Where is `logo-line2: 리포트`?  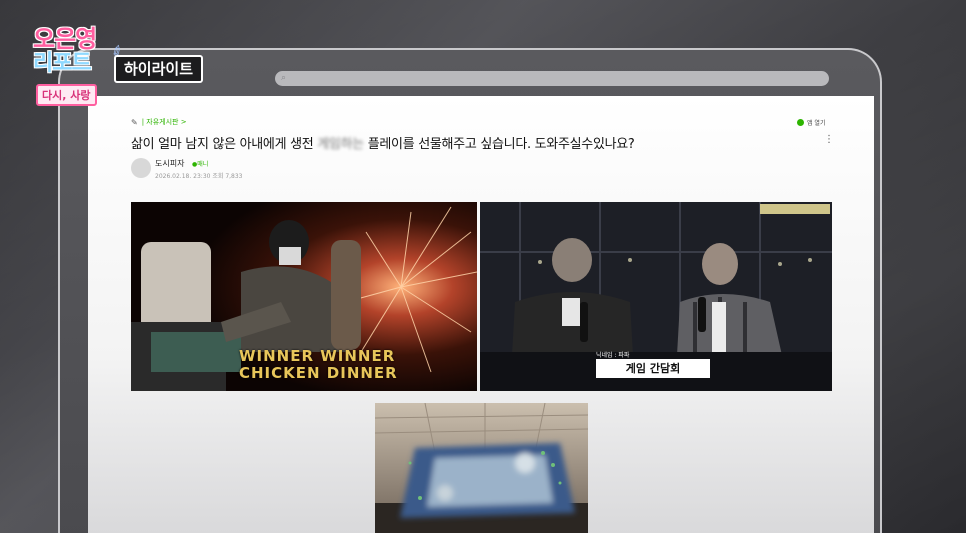
logo-line2: 리포트 is located at coordinates (62, 63).